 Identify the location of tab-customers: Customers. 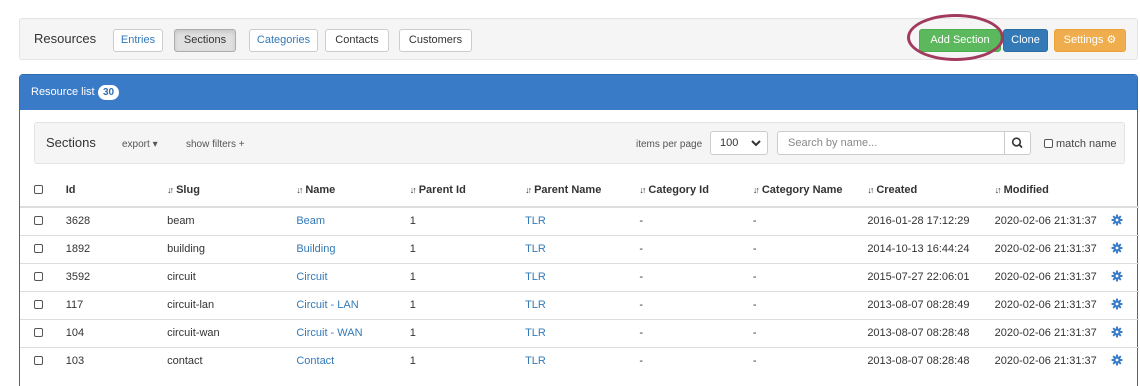
(435, 40).